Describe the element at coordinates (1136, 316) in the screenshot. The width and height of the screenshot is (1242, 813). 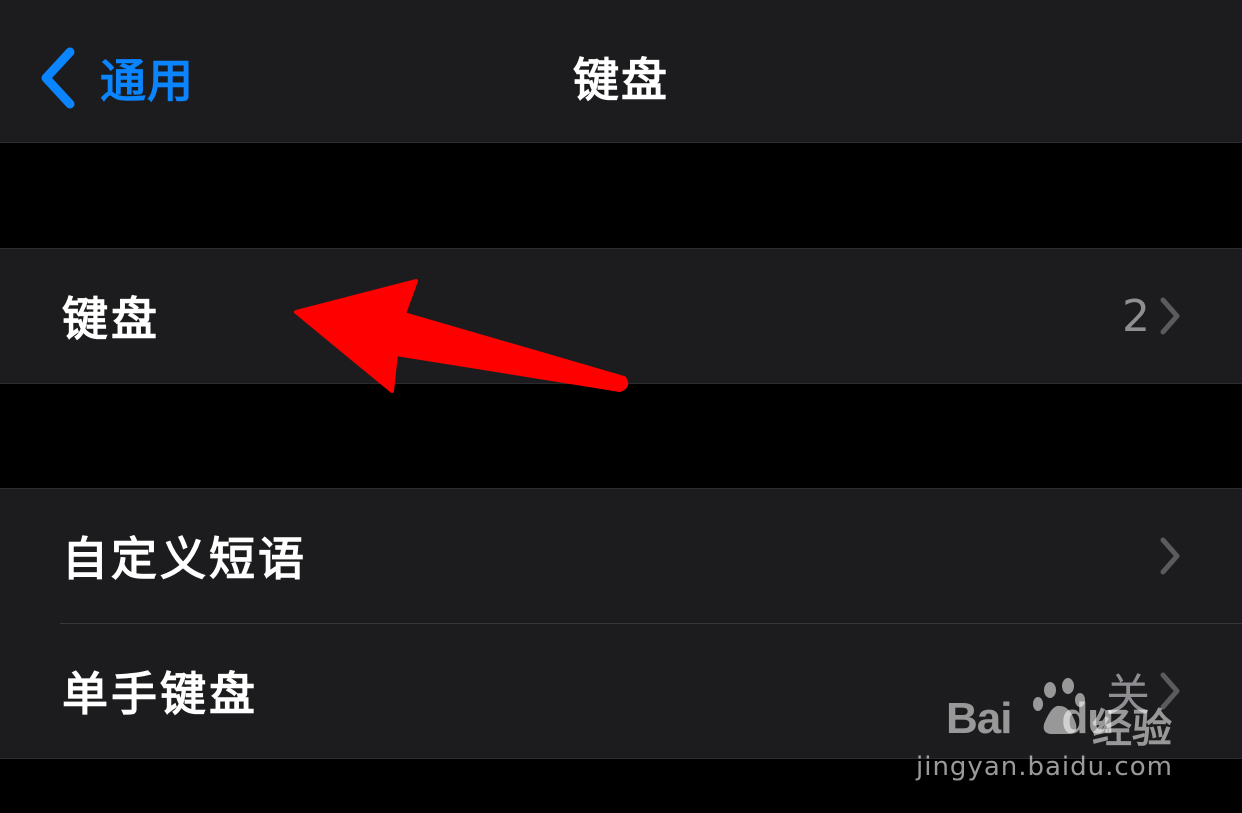
I see `keyboards-count-value: 2` at that location.